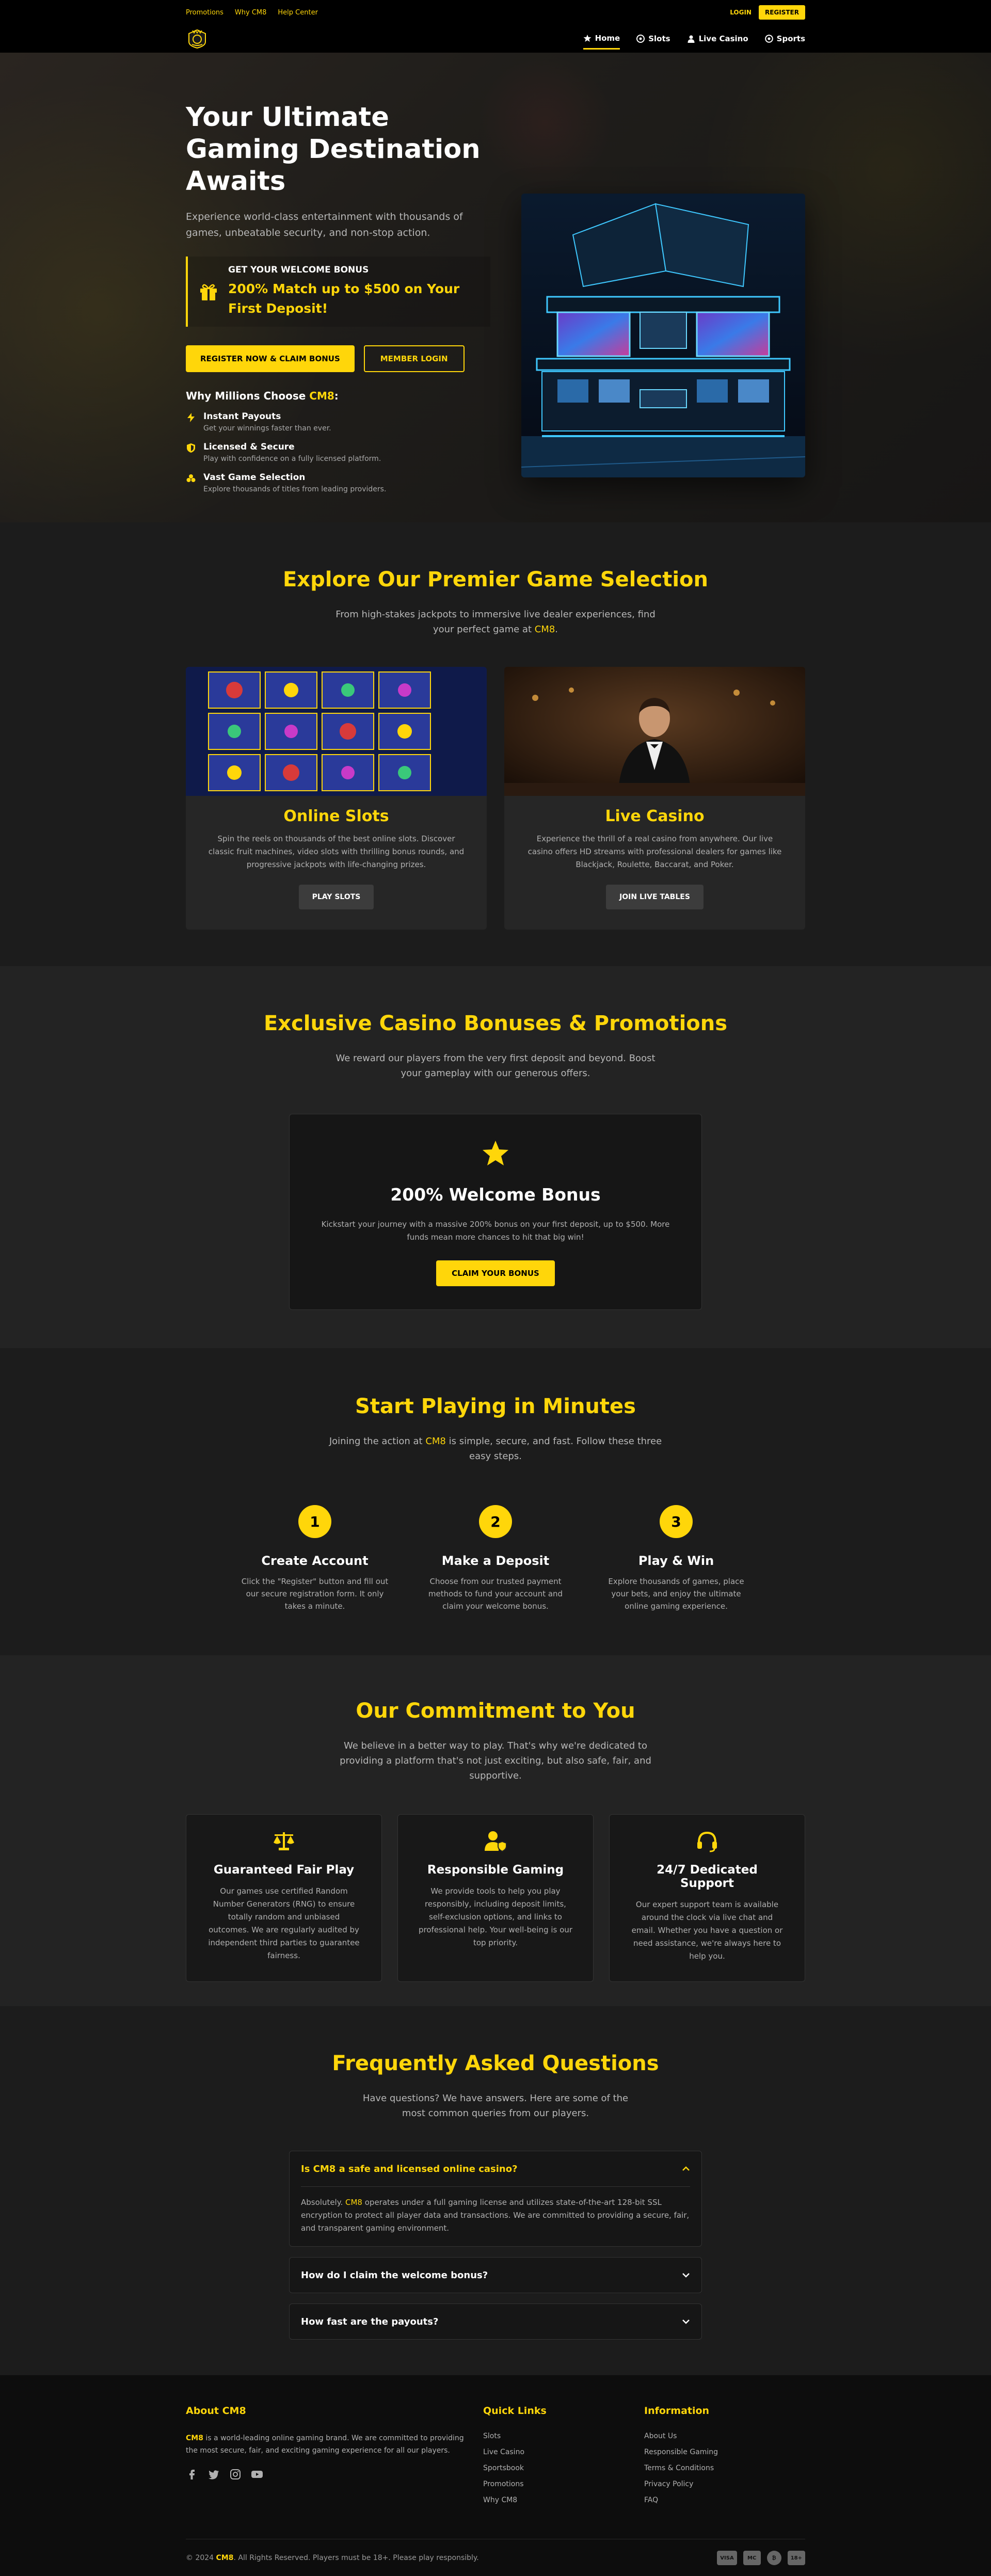 Image resolution: width=991 pixels, height=2576 pixels. What do you see at coordinates (257, 2474) in the screenshot?
I see `youtube-icon` at bounding box center [257, 2474].